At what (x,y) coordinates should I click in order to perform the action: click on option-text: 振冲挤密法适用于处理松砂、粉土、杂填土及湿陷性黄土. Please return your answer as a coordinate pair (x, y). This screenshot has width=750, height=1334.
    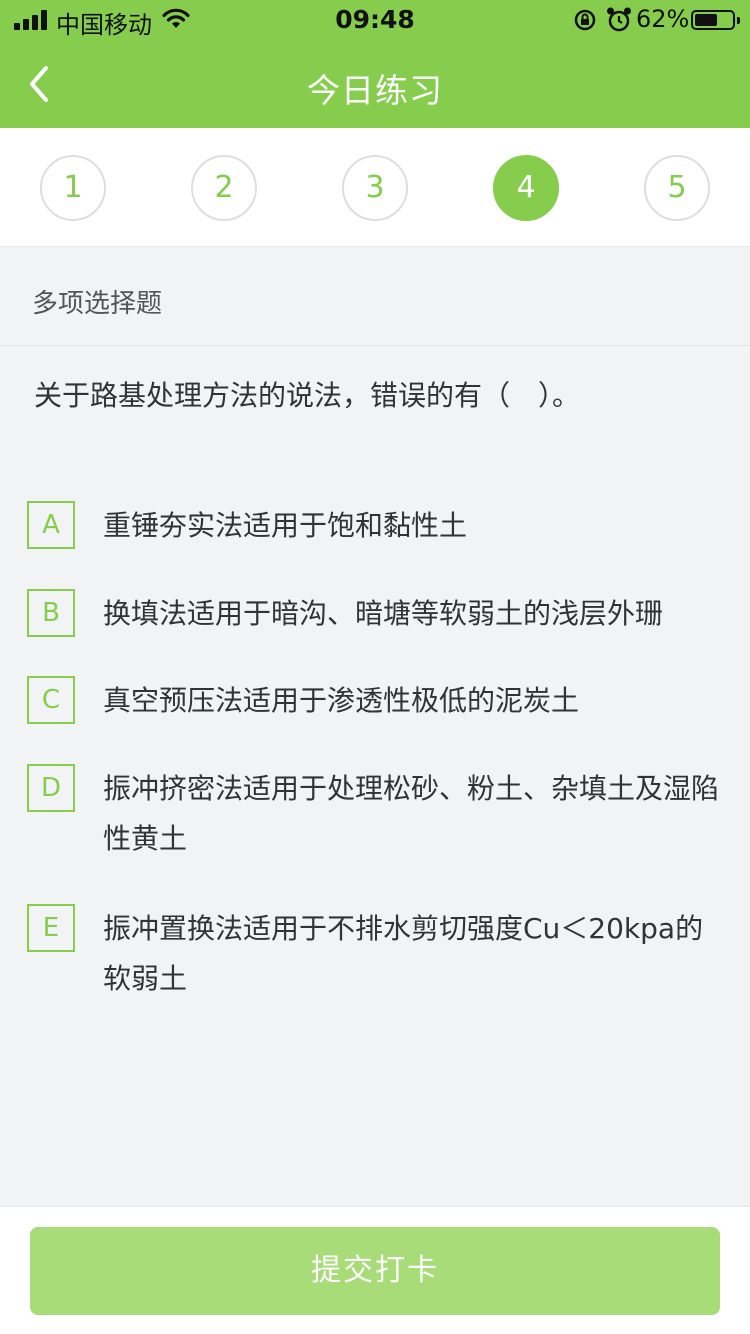
    Looking at the image, I should click on (411, 813).